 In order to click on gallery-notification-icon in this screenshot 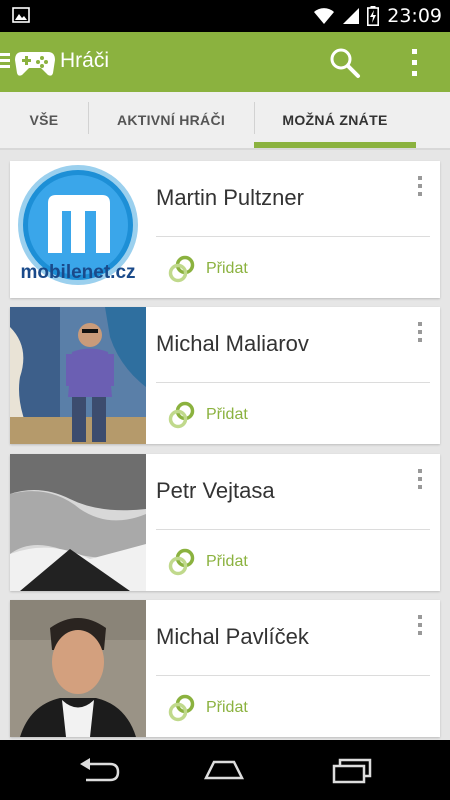, I will do `click(21, 15)`.